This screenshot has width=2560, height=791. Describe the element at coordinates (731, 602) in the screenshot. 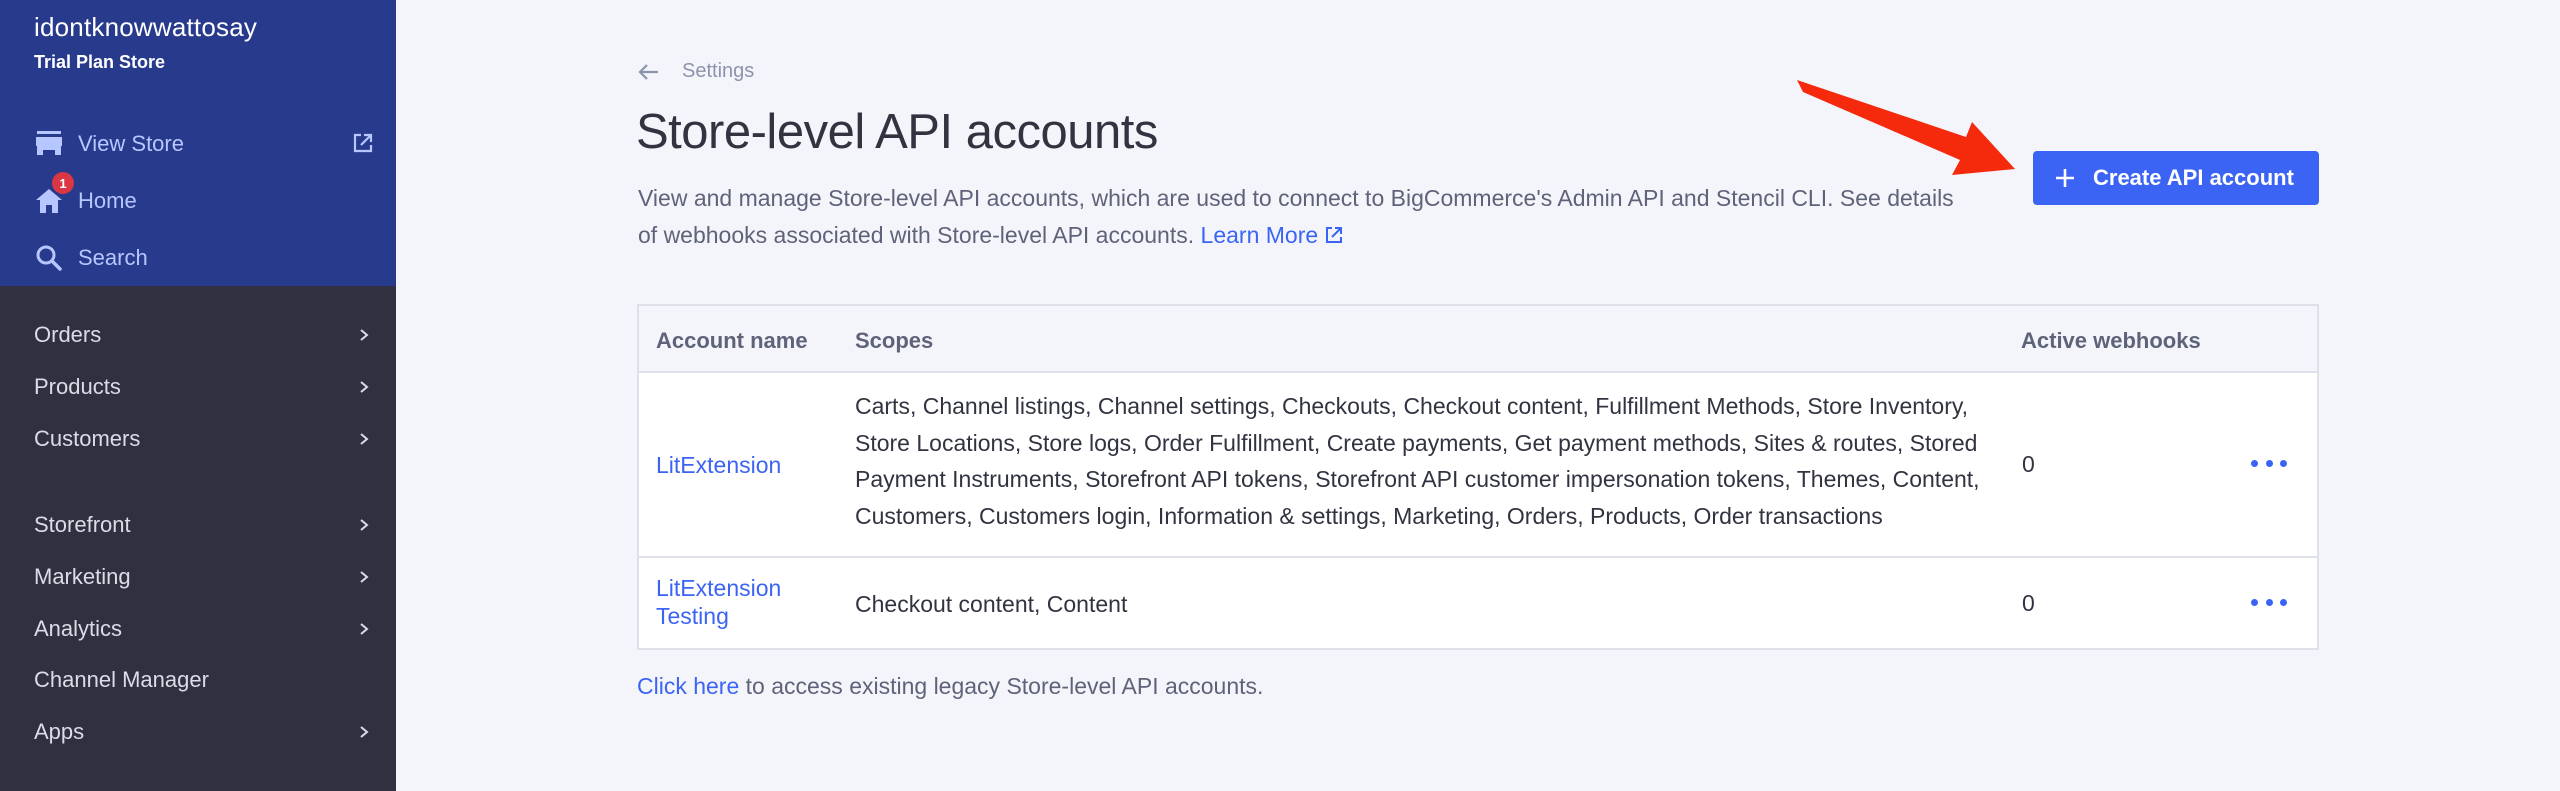

I see `account-name-link: LitExtension Testing` at that location.